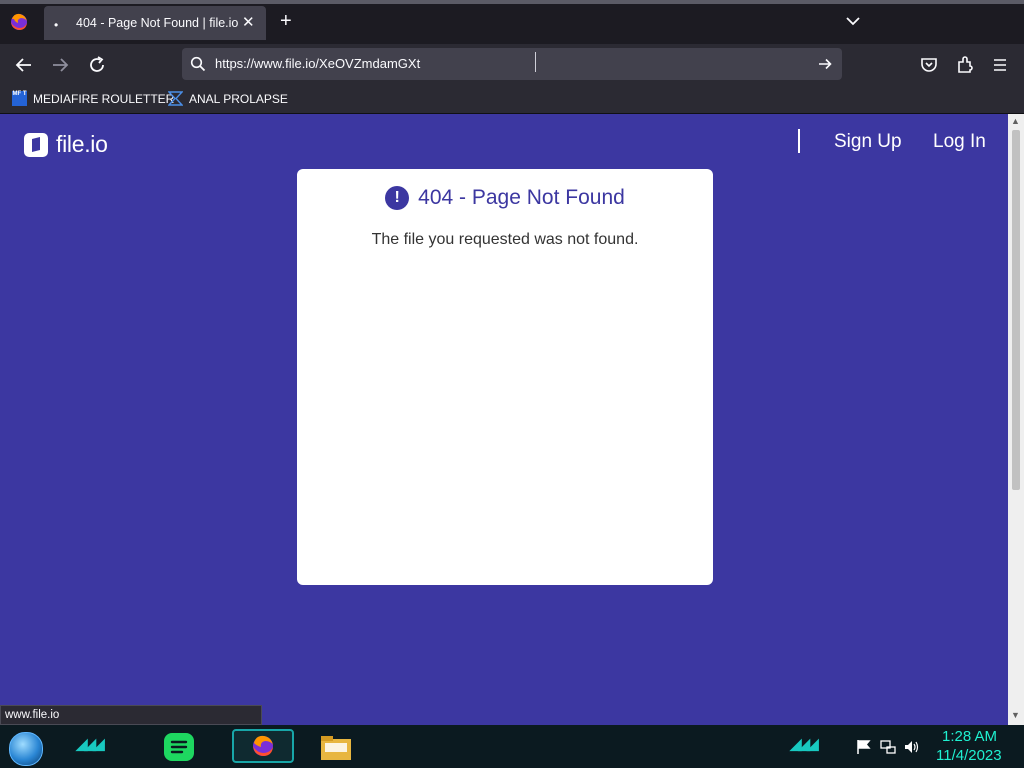 The image size is (1024, 768). I want to click on new-tab-icon: +, so click(286, 21).